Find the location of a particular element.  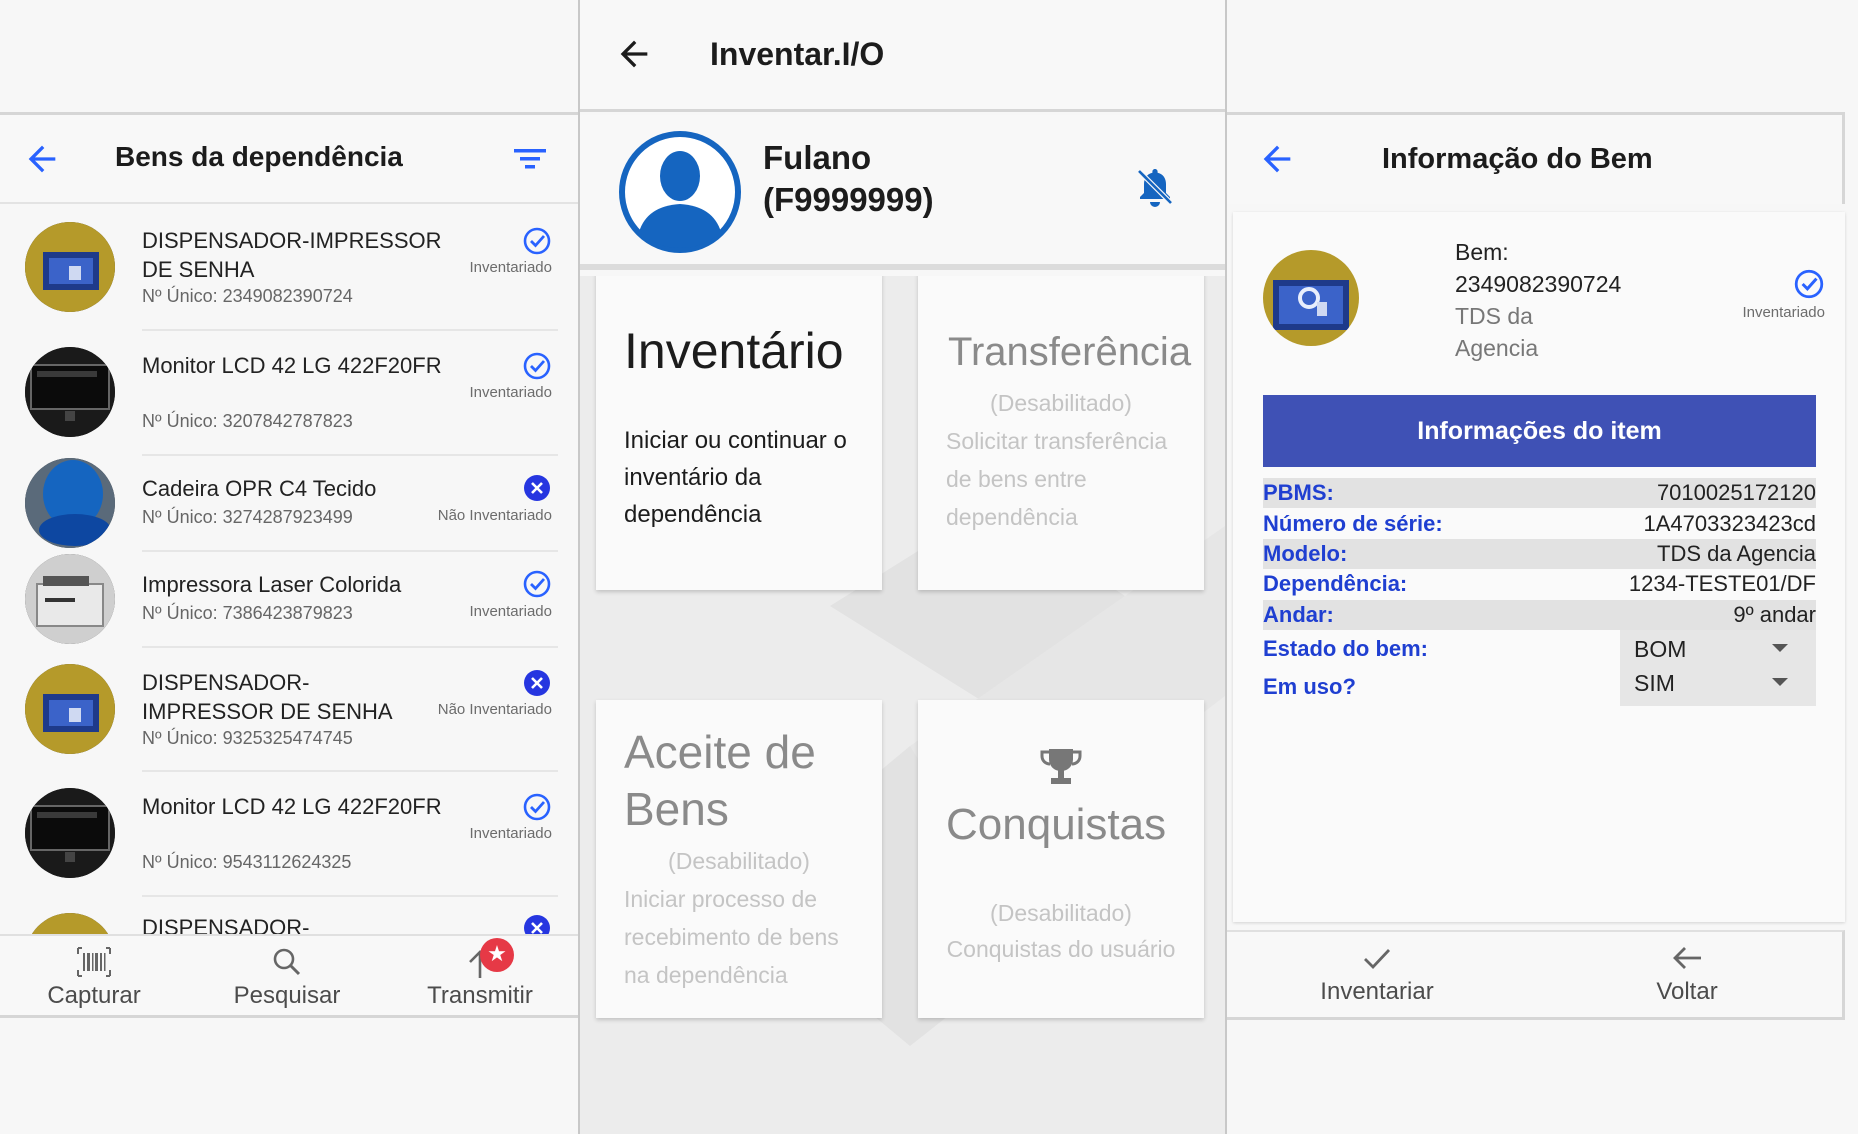

search-button: Pesquisar is located at coordinates (287, 977).